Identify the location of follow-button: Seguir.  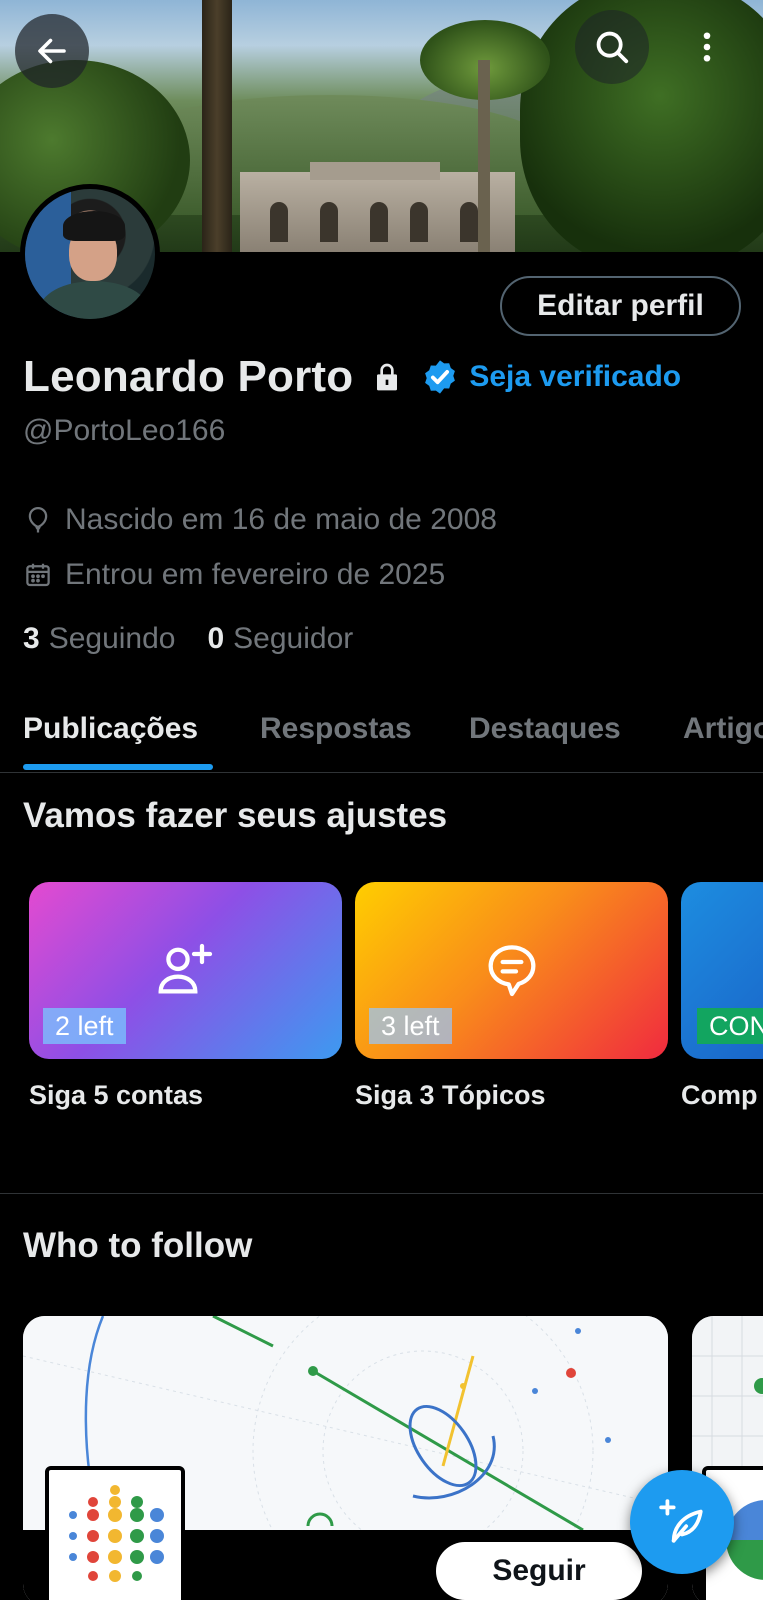
(539, 1571).